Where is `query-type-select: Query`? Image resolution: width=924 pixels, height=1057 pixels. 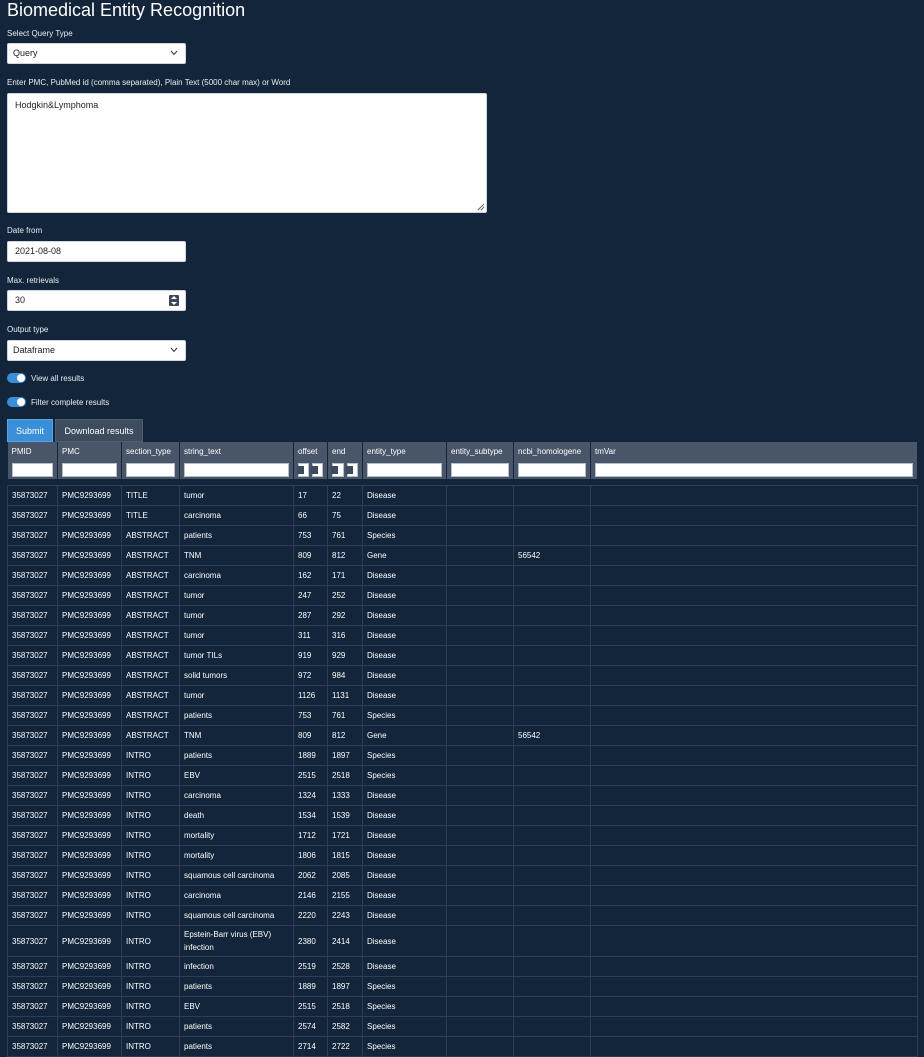 query-type-select: Query is located at coordinates (96, 53).